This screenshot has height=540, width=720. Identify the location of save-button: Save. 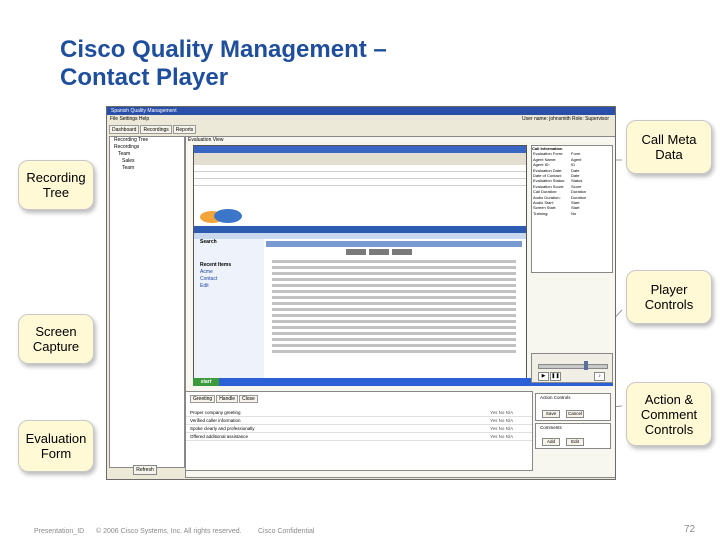
(551, 414).